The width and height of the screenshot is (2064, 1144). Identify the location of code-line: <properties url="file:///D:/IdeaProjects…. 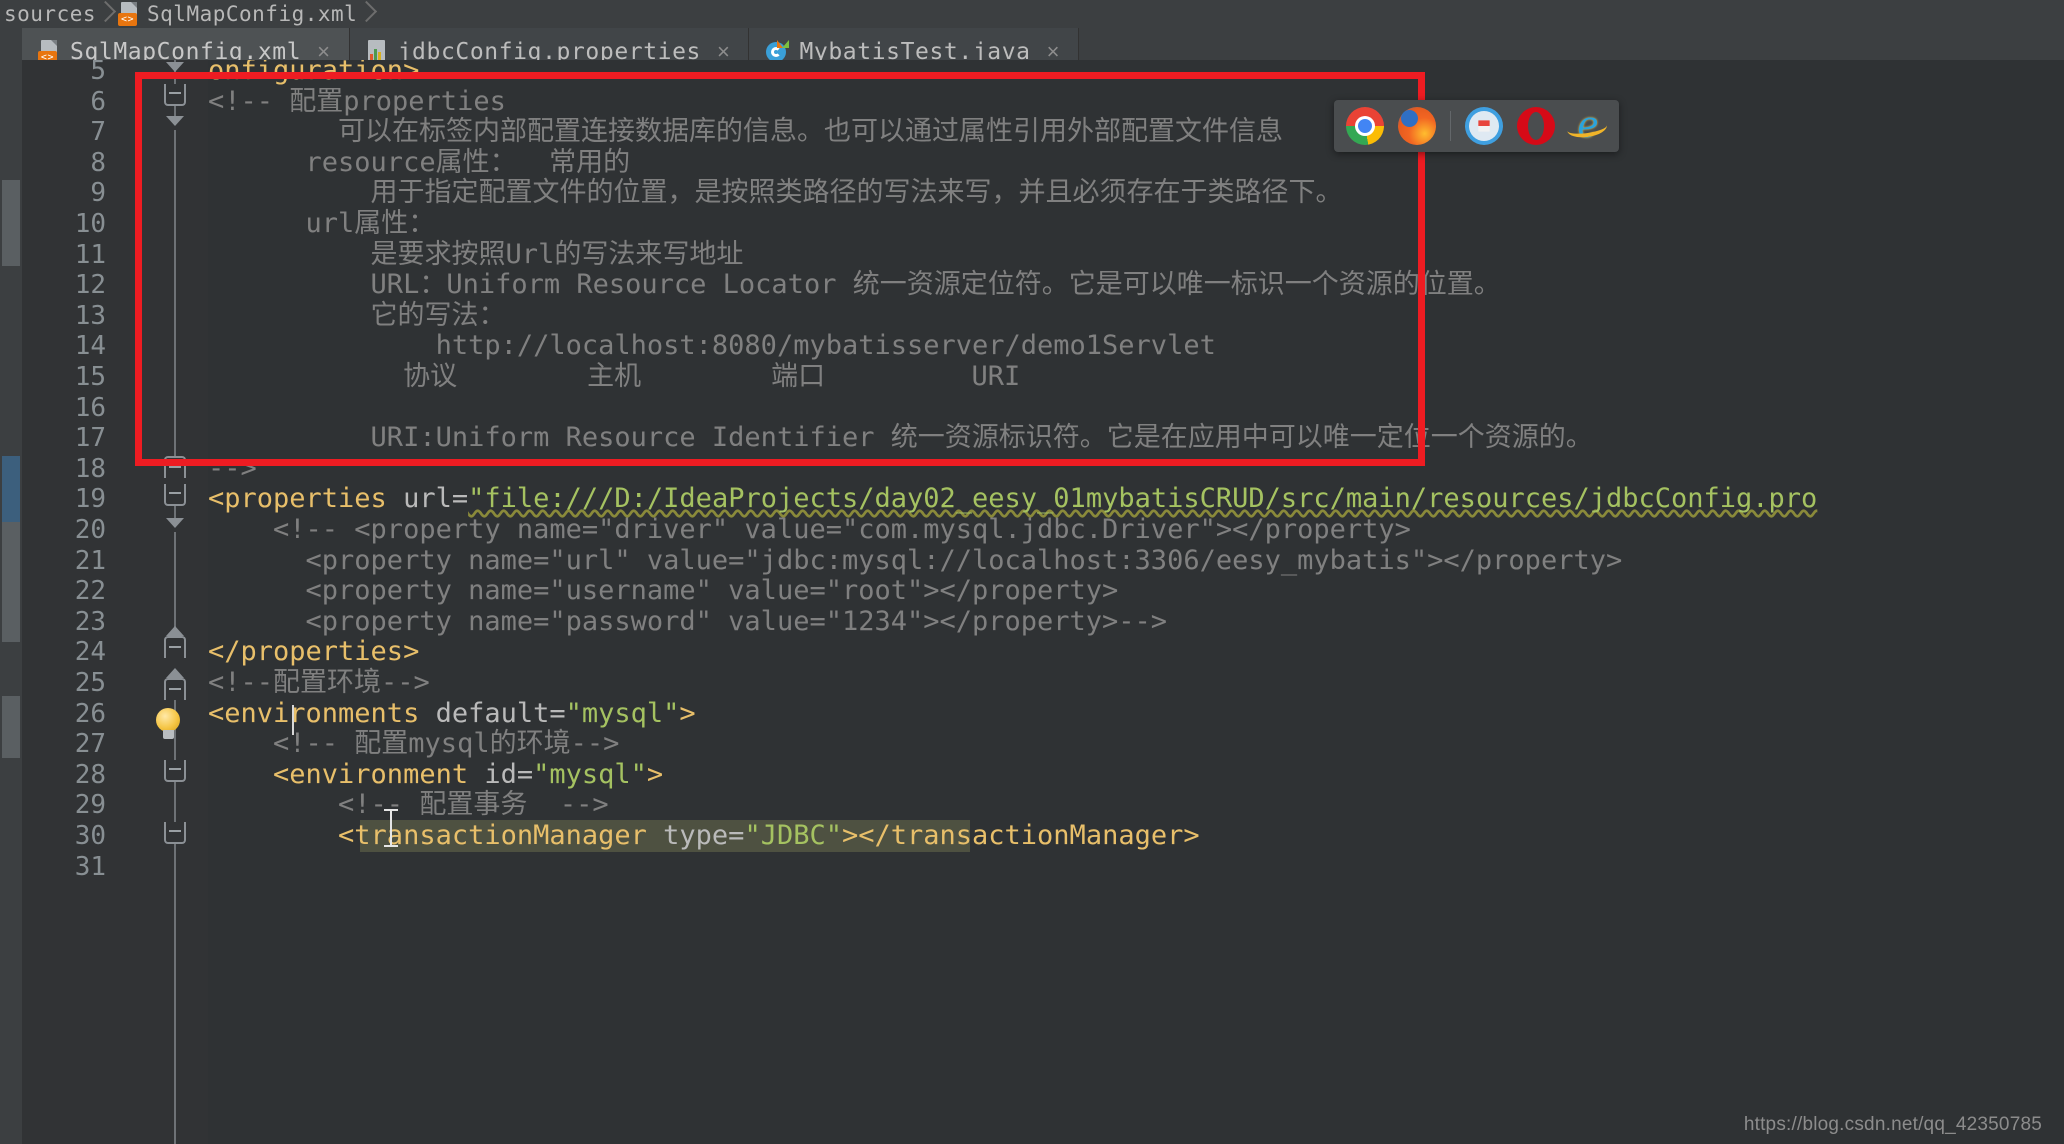
(1012, 499).